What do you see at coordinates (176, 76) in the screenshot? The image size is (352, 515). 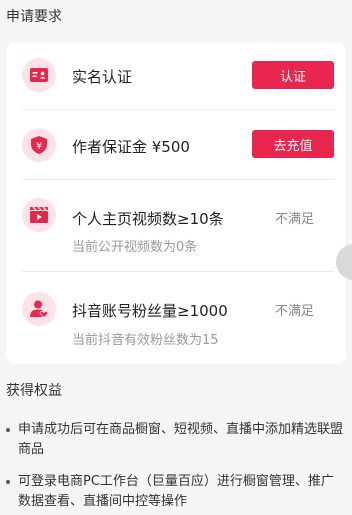 I see `requirement-row-real-name: 实名认证 认证` at bounding box center [176, 76].